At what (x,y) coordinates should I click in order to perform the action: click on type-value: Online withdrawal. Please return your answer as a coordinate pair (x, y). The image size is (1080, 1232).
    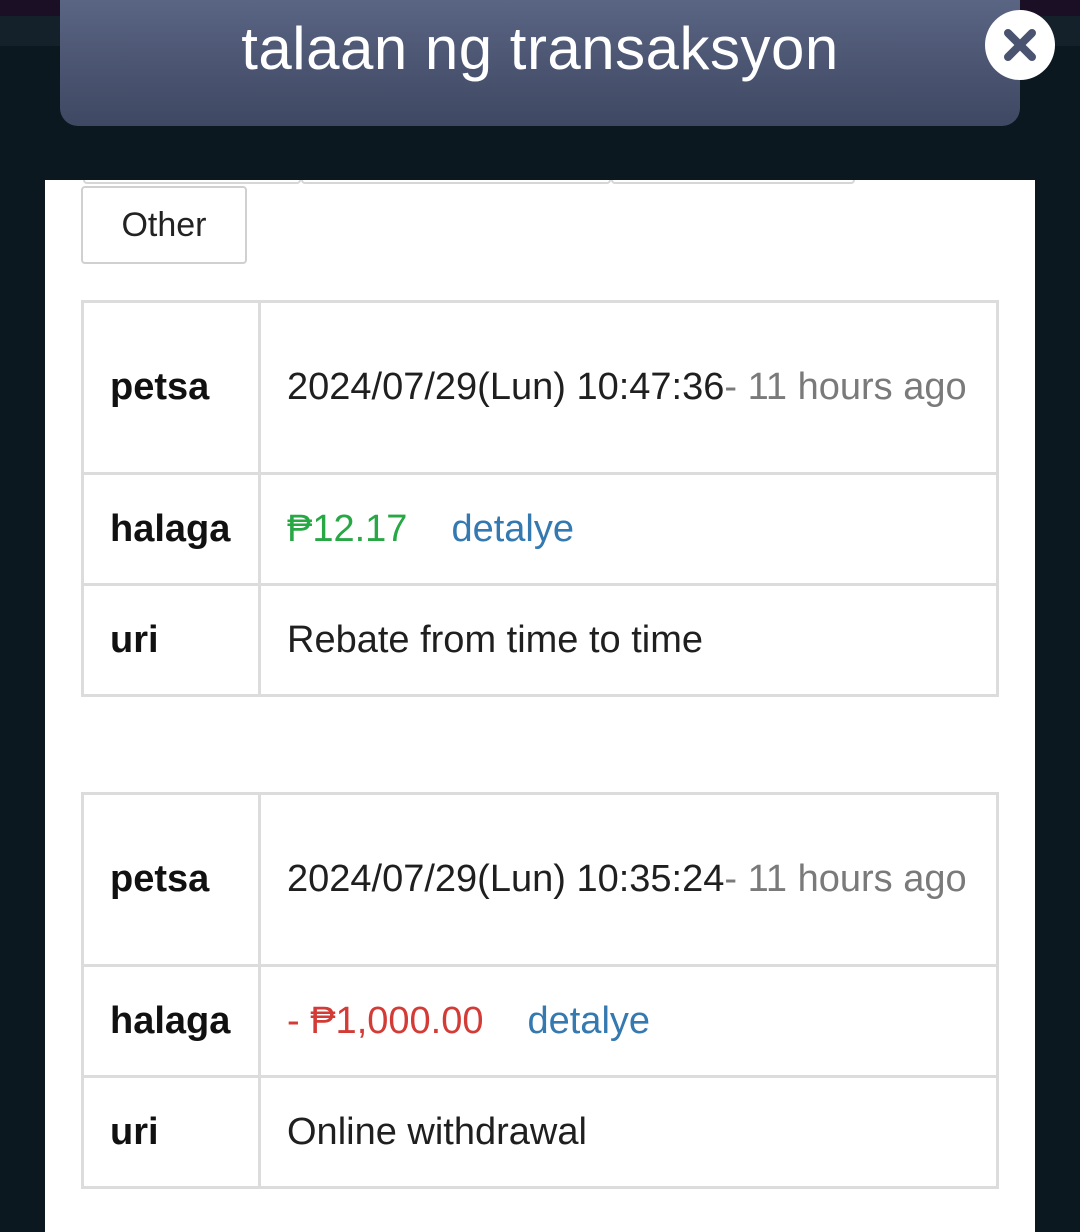
    Looking at the image, I should click on (628, 1132).